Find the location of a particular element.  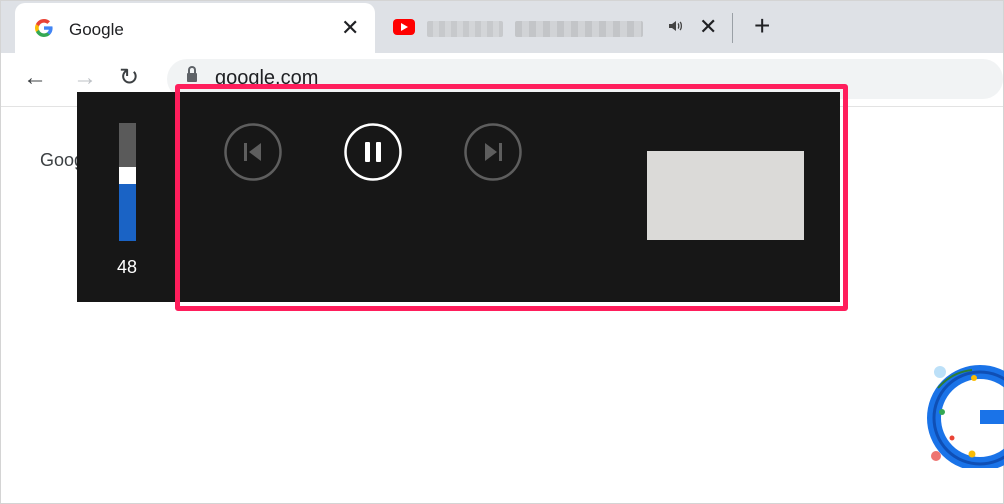

reload-button: ↻ is located at coordinates (129, 78).